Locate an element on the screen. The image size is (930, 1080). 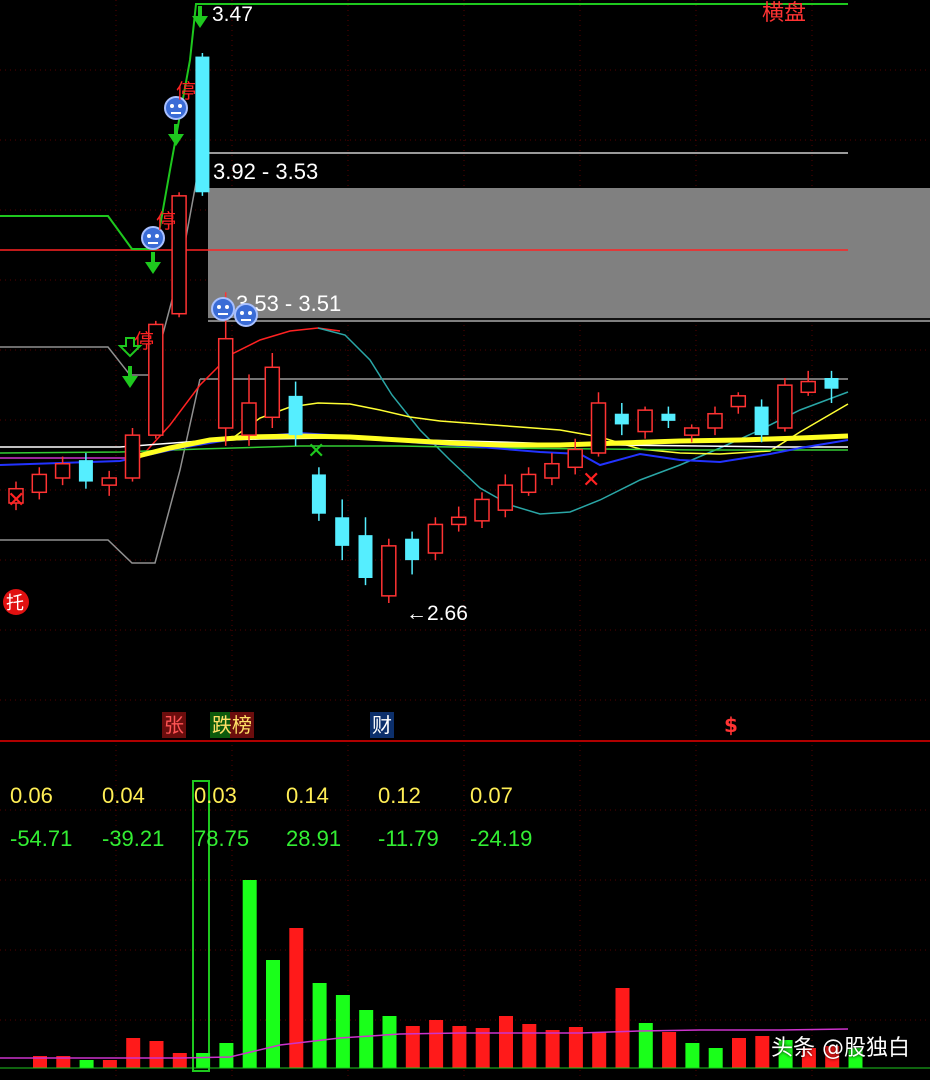
watermark: 头条 @股独白 is located at coordinates (840, 1048).